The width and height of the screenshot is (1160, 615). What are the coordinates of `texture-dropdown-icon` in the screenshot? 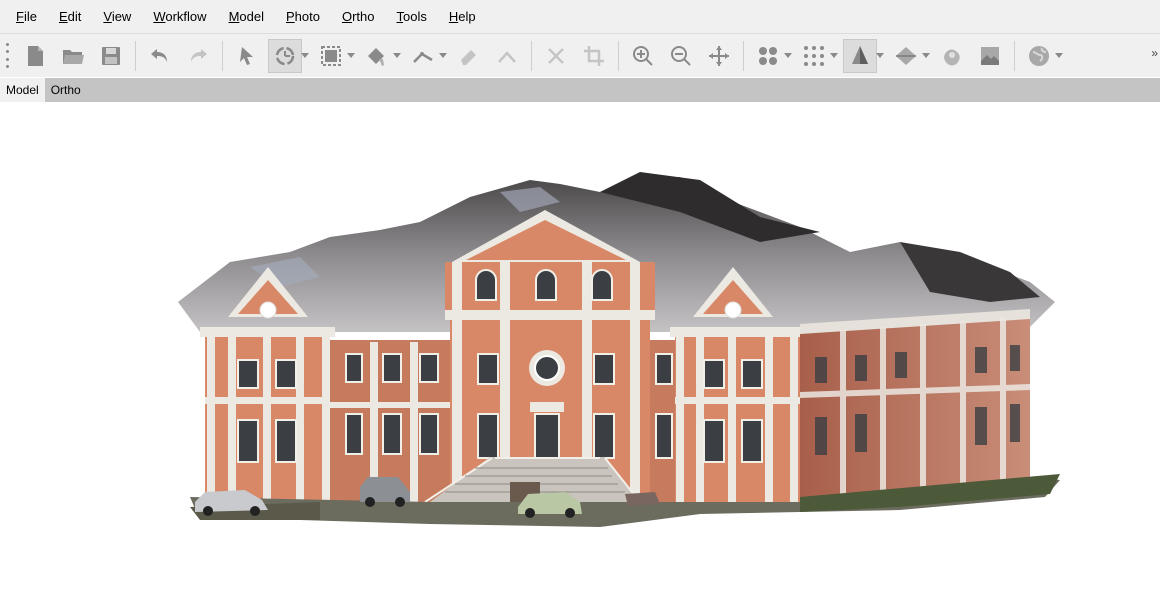 It's located at (926, 56).